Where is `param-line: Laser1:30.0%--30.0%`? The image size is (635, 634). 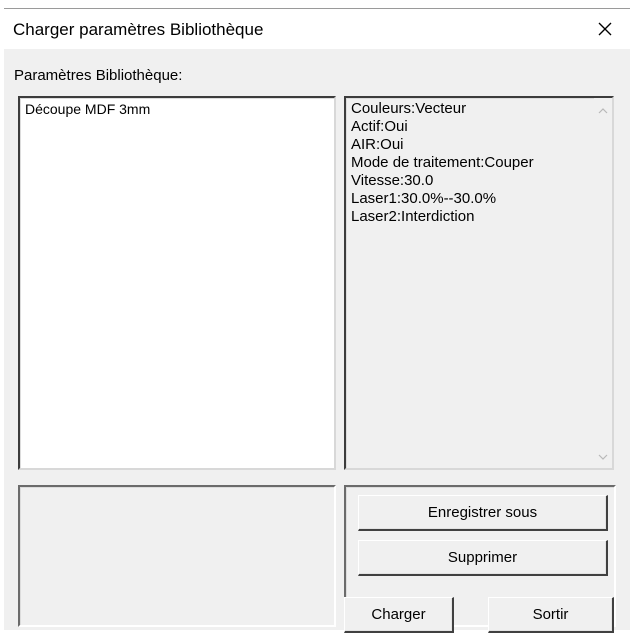
param-line: Laser1:30.0%--30.0% is located at coordinates (424, 198).